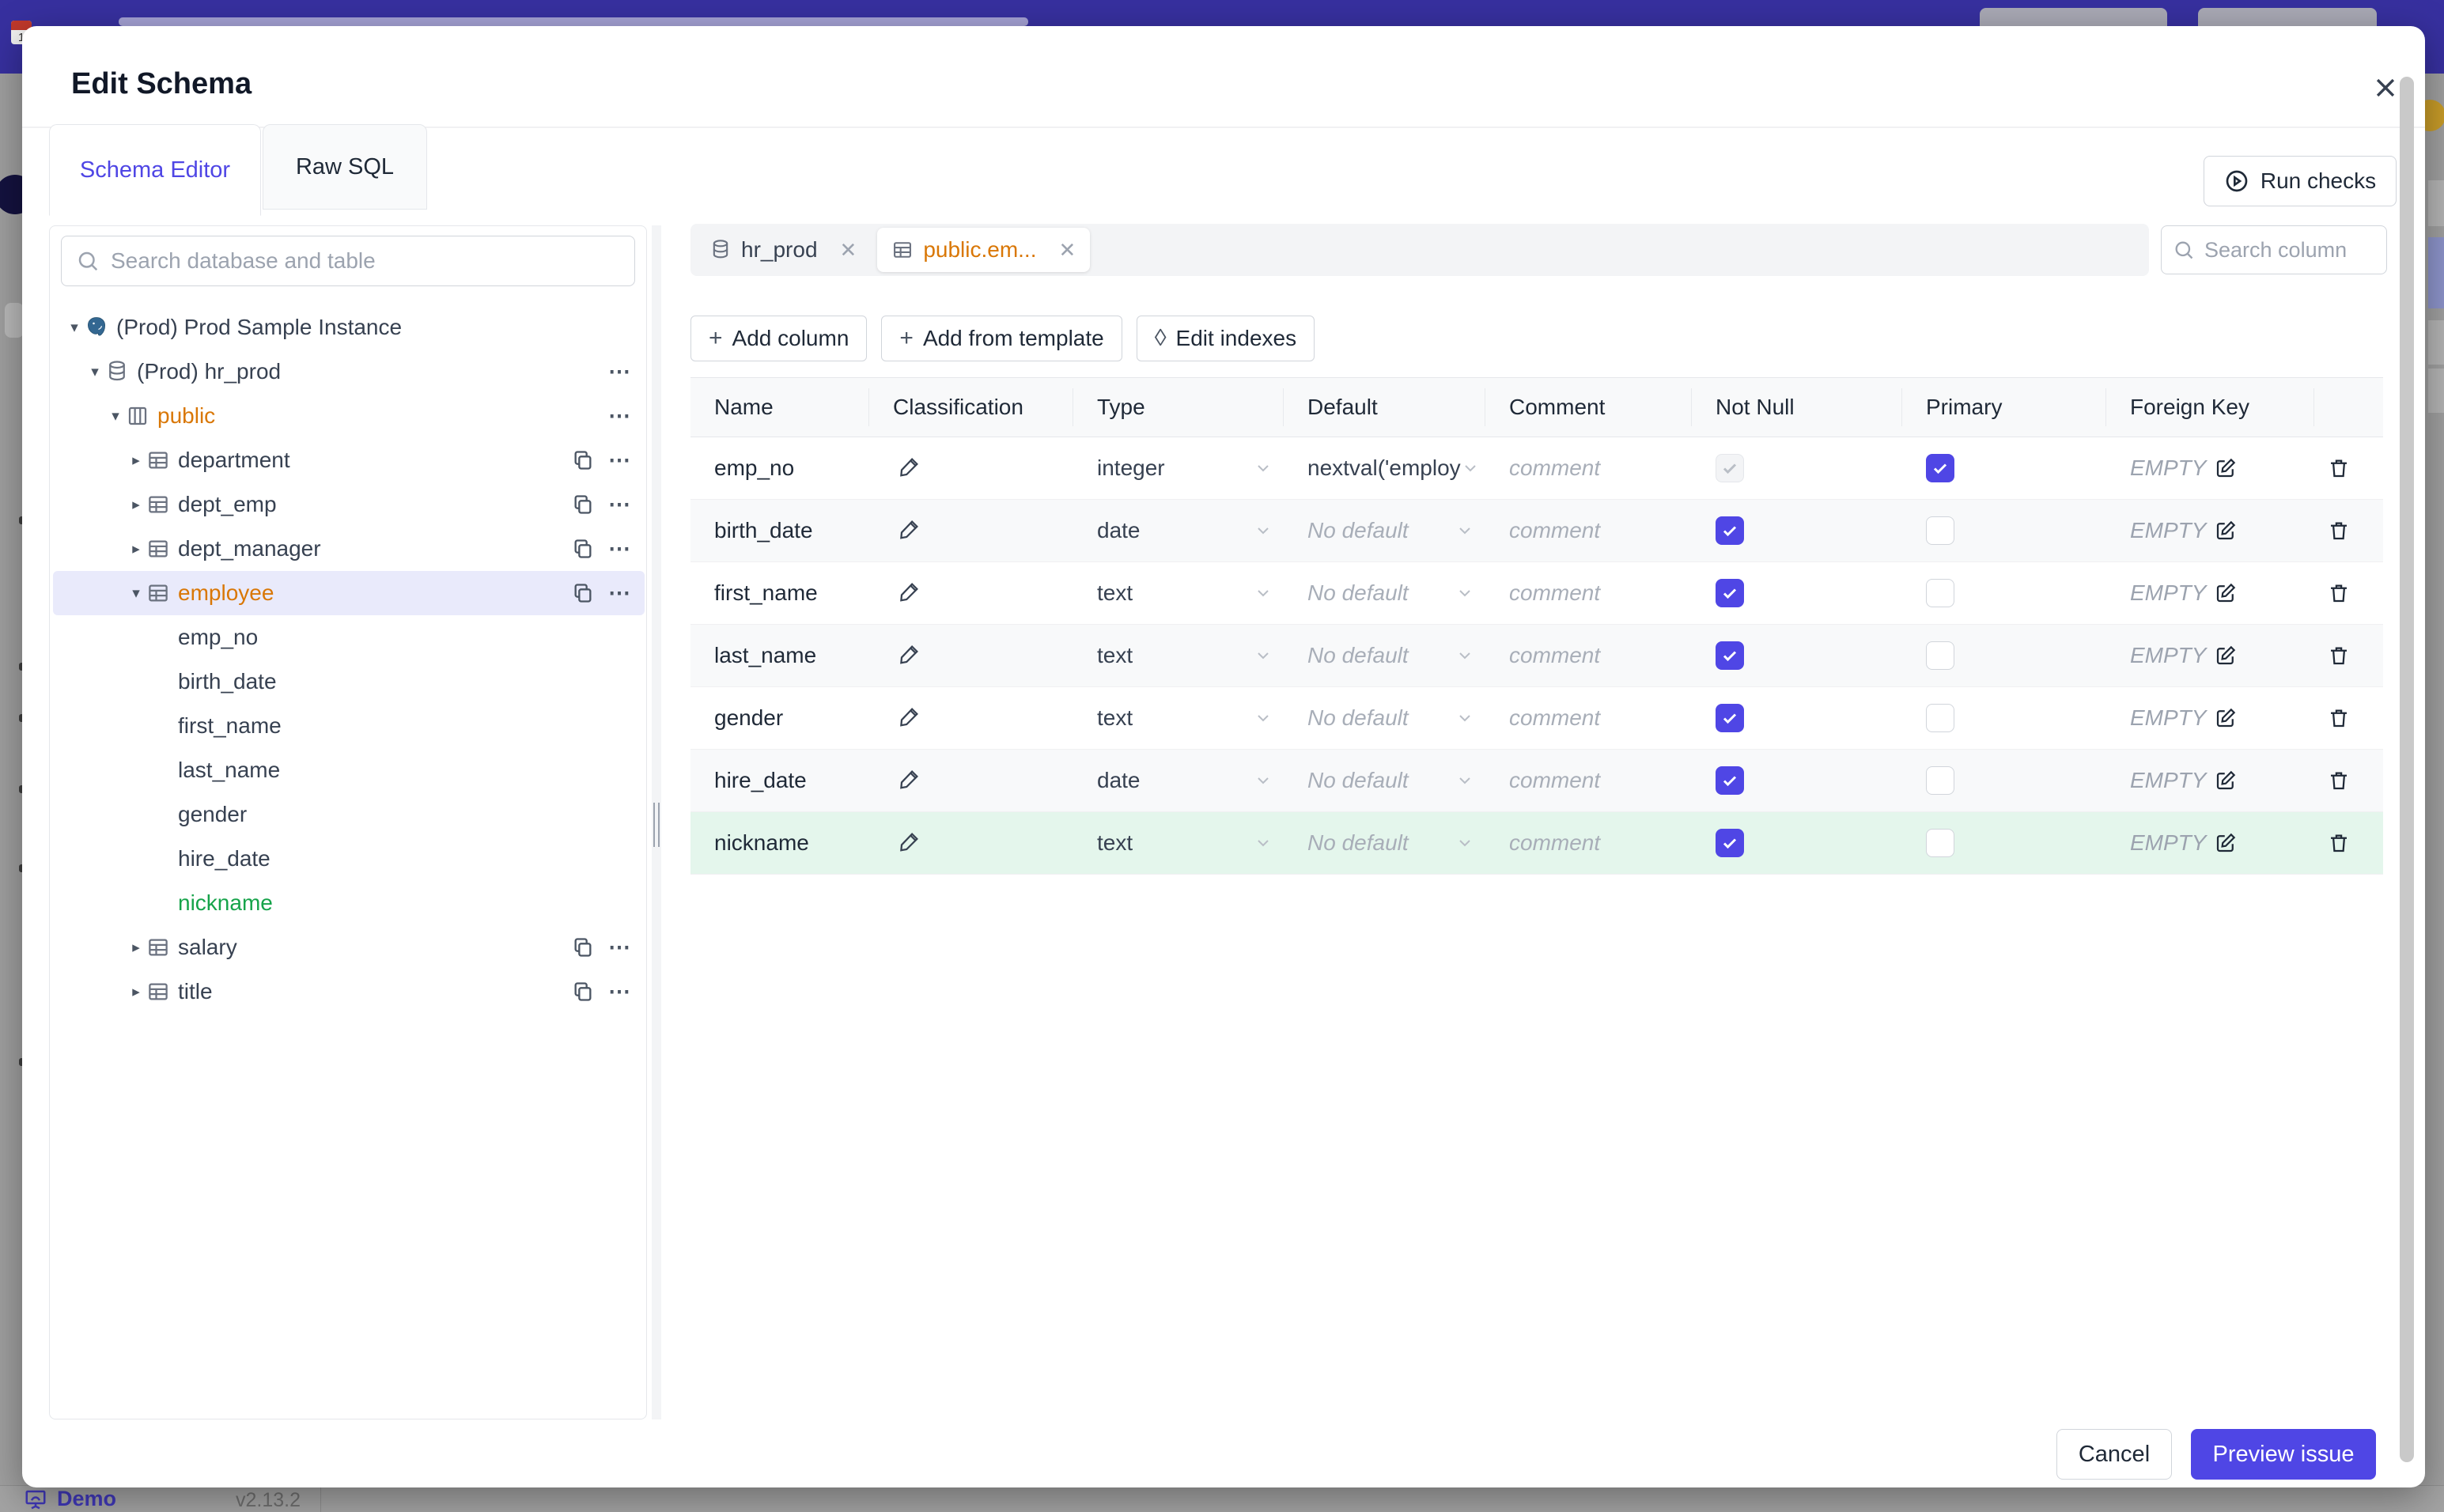 The height and width of the screenshot is (1512, 2444). Describe the element at coordinates (349, 859) in the screenshot. I see `tree-item-hire_date: hire_date` at that location.